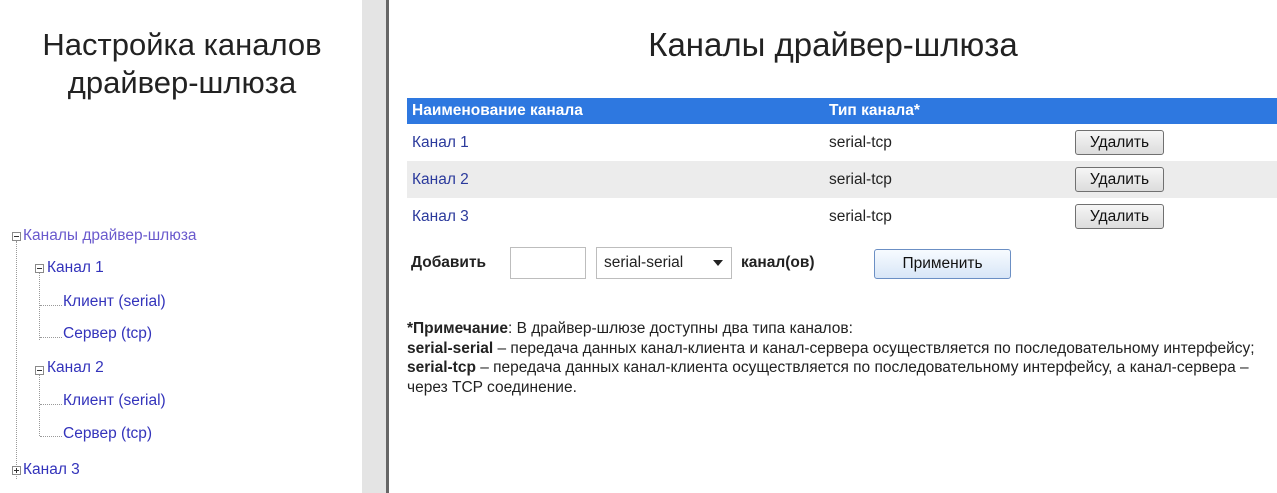 This screenshot has width=1277, height=493. I want to click on tree-item-channel-1-server: Сервер (tcp), so click(107, 334).